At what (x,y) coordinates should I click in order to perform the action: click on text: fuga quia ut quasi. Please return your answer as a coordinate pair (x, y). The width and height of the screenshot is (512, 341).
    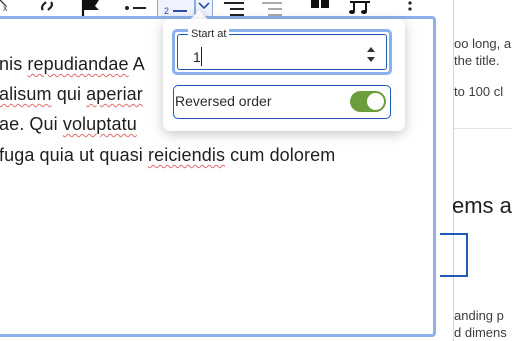
    Looking at the image, I should click on (74, 155).